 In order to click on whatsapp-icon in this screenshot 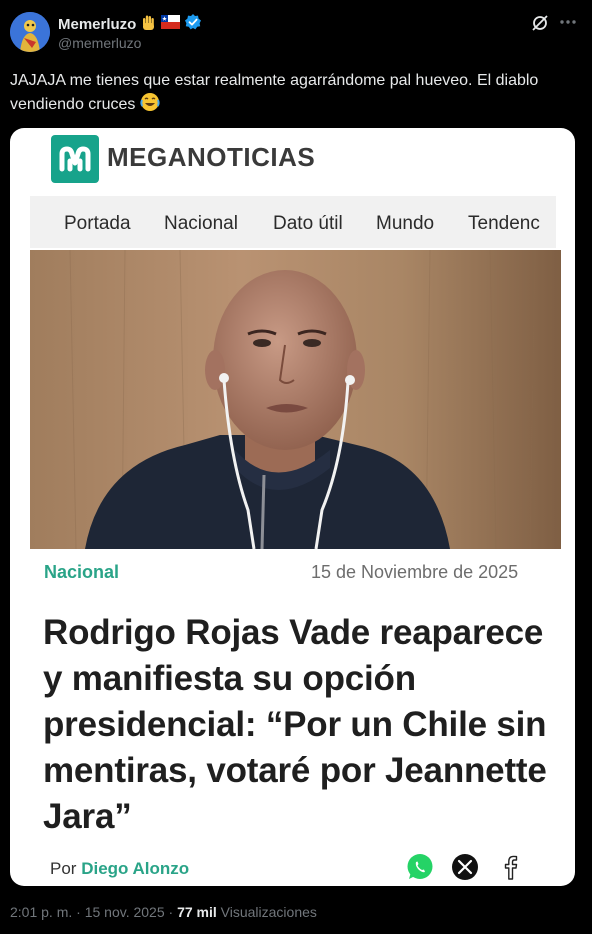, I will do `click(420, 867)`.